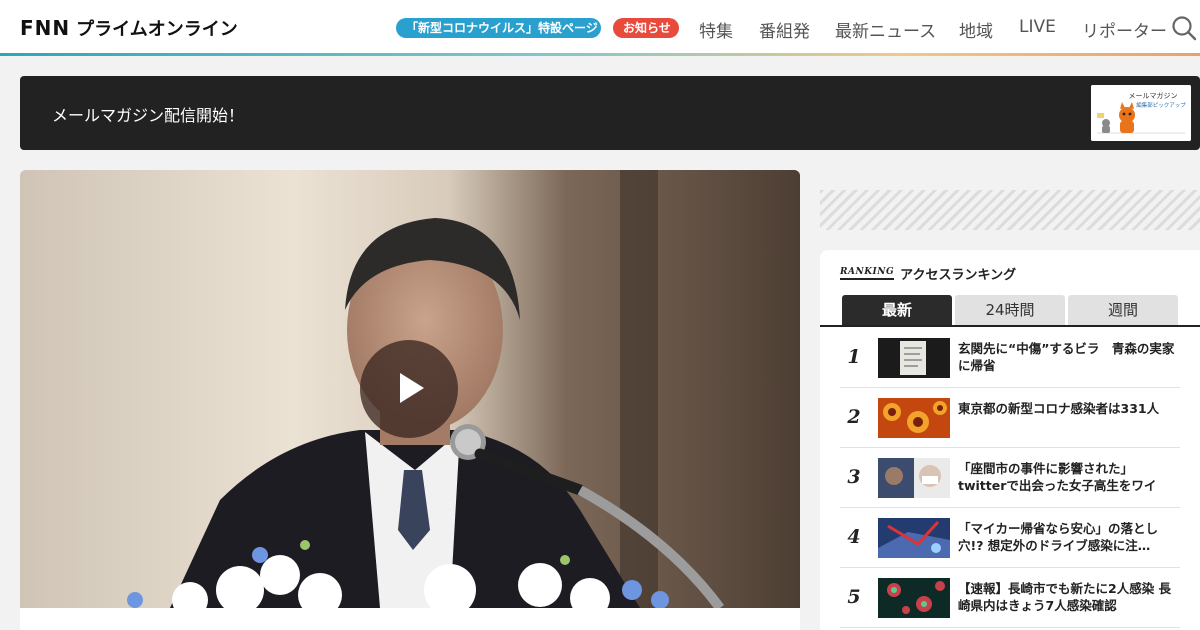 This screenshot has width=1200, height=630. I want to click on ranking-title: アクセスランキング, so click(958, 275).